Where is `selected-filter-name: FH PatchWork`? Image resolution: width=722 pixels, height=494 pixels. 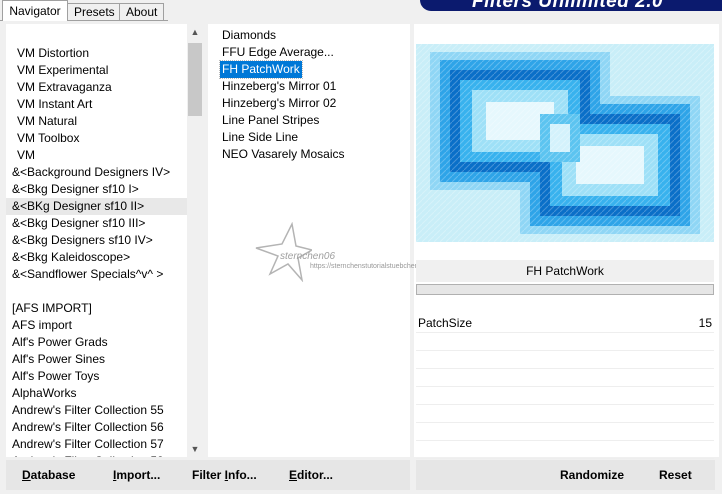 selected-filter-name: FH PatchWork is located at coordinates (565, 271).